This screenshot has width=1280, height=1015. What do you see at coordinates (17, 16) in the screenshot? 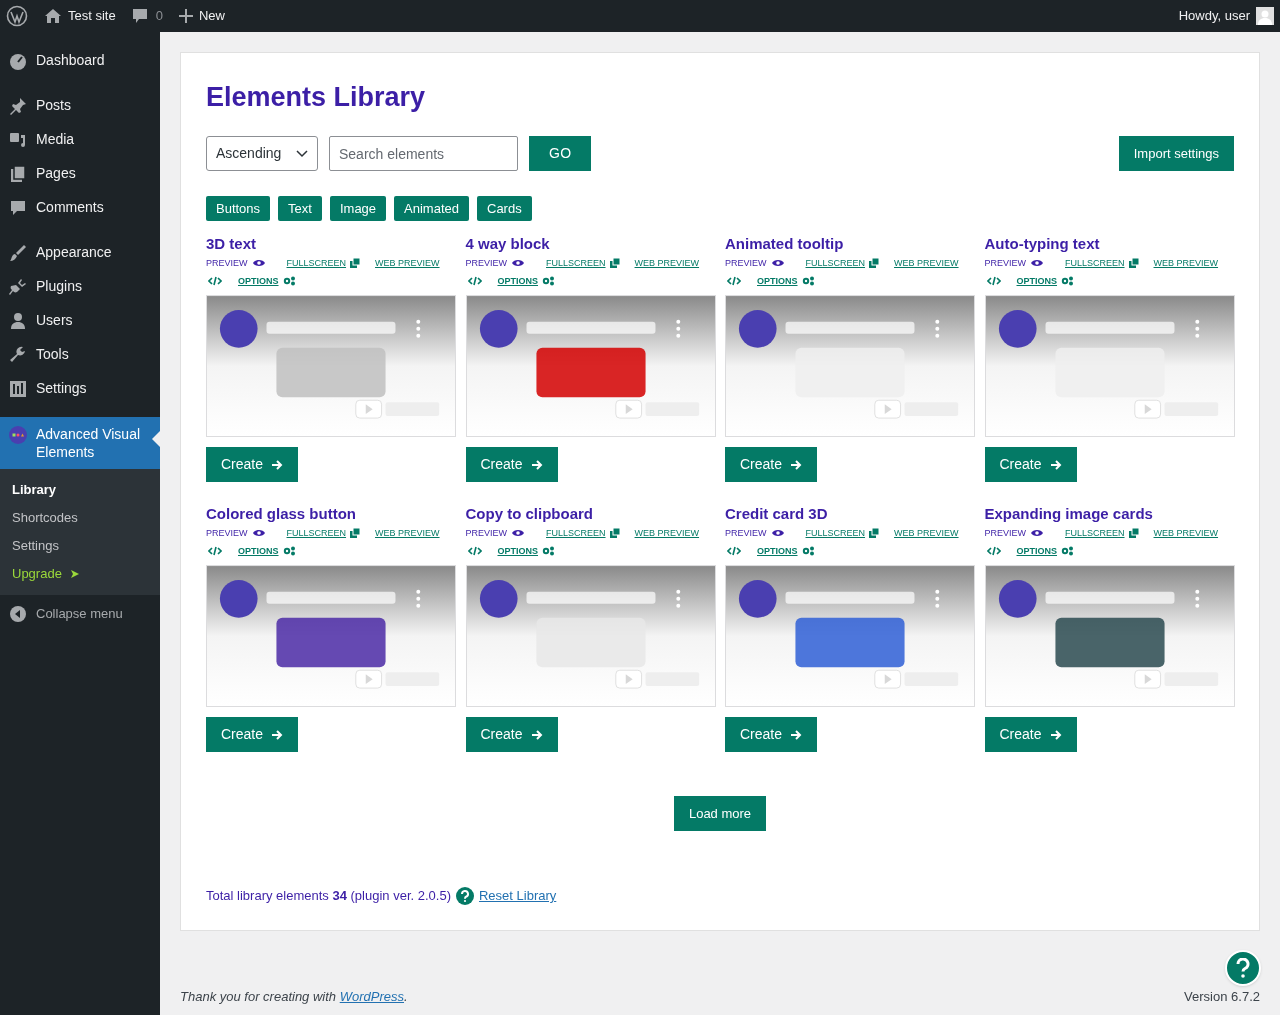
I see `wordpress-logo-icon` at bounding box center [17, 16].